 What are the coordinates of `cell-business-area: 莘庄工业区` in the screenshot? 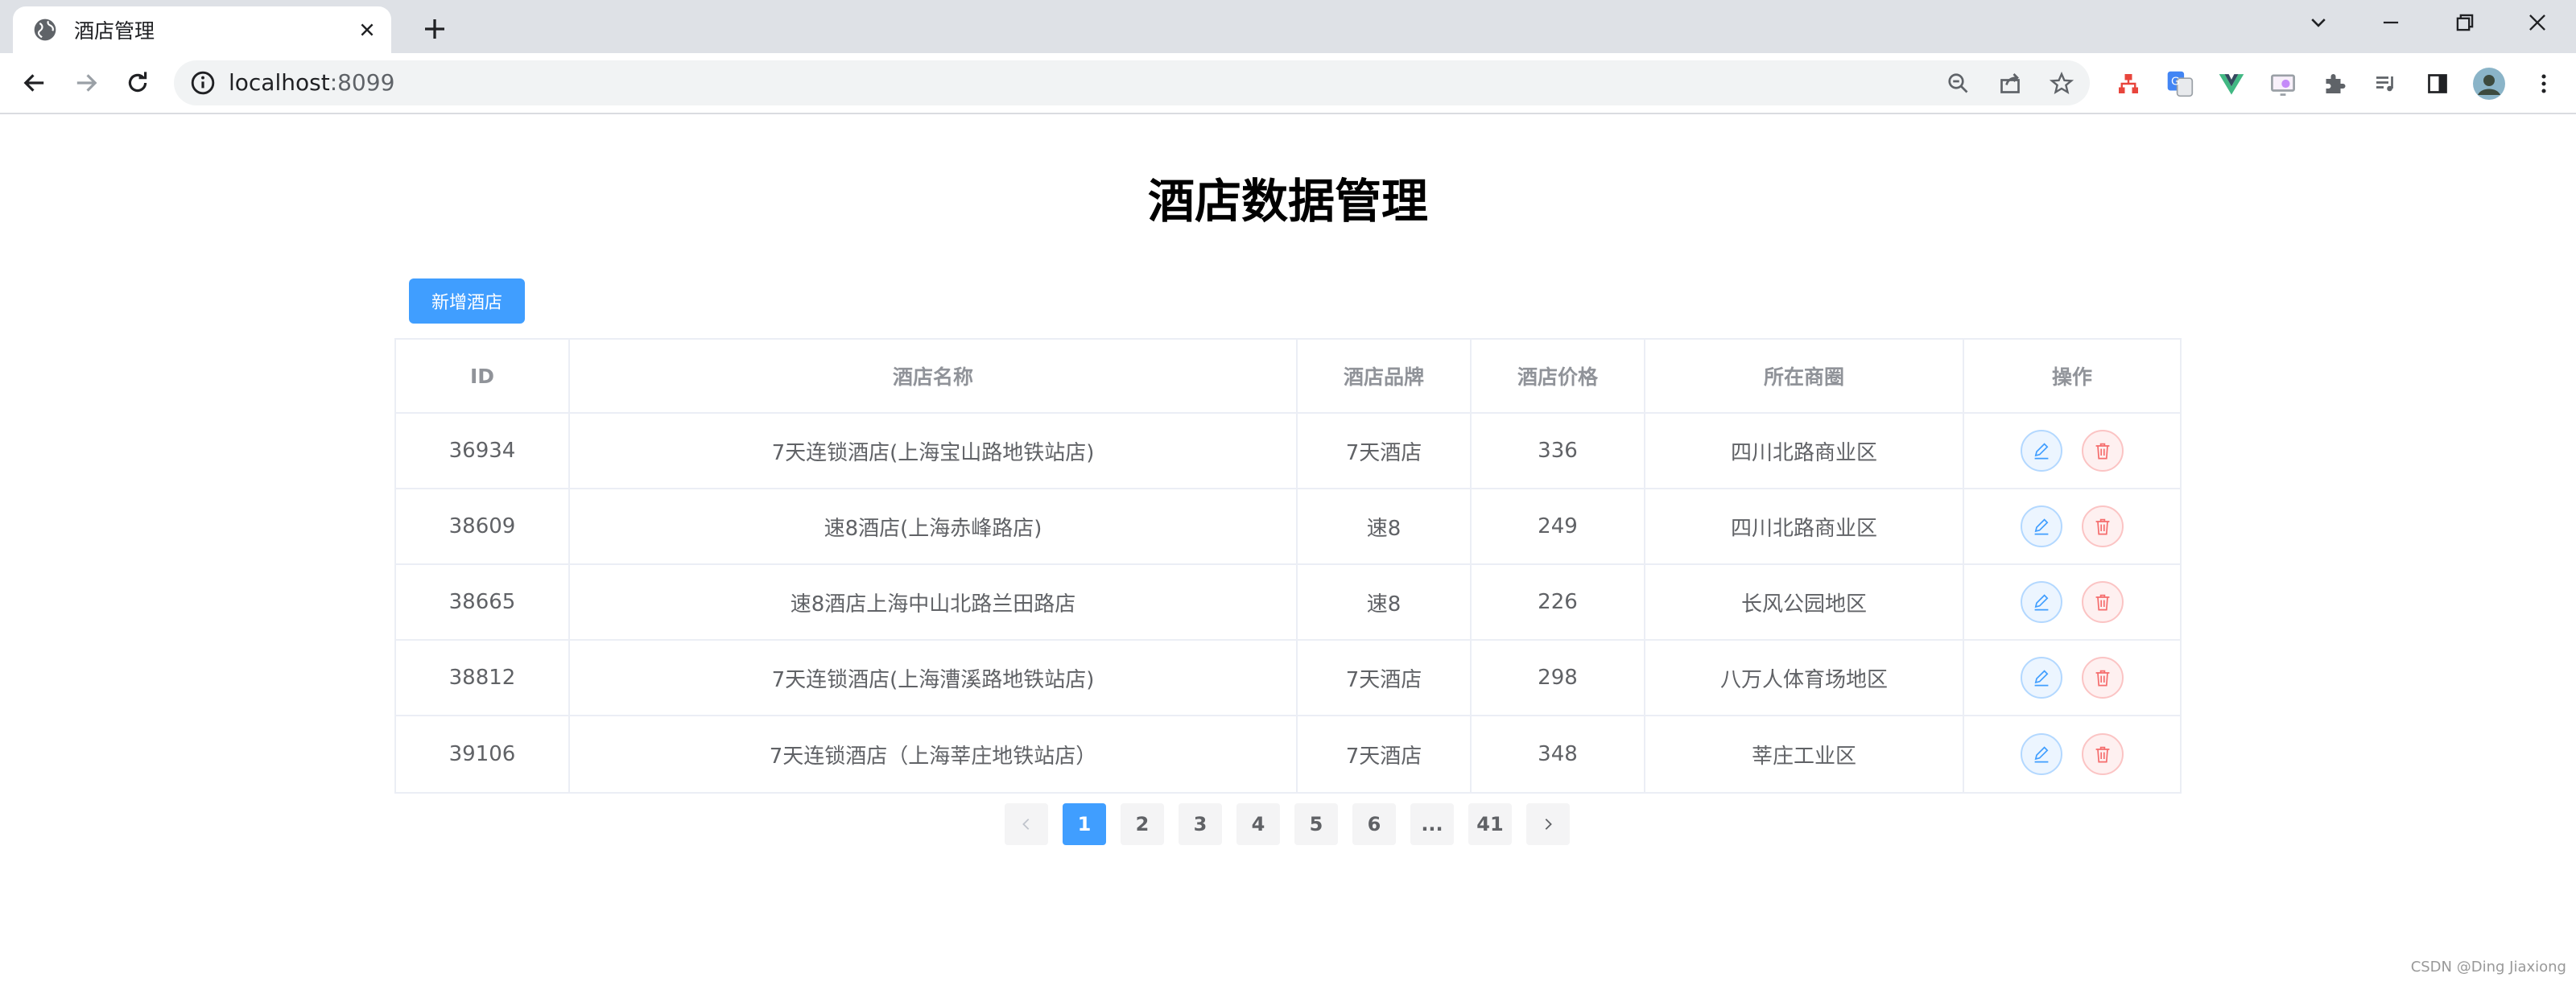 It's located at (1804, 754).